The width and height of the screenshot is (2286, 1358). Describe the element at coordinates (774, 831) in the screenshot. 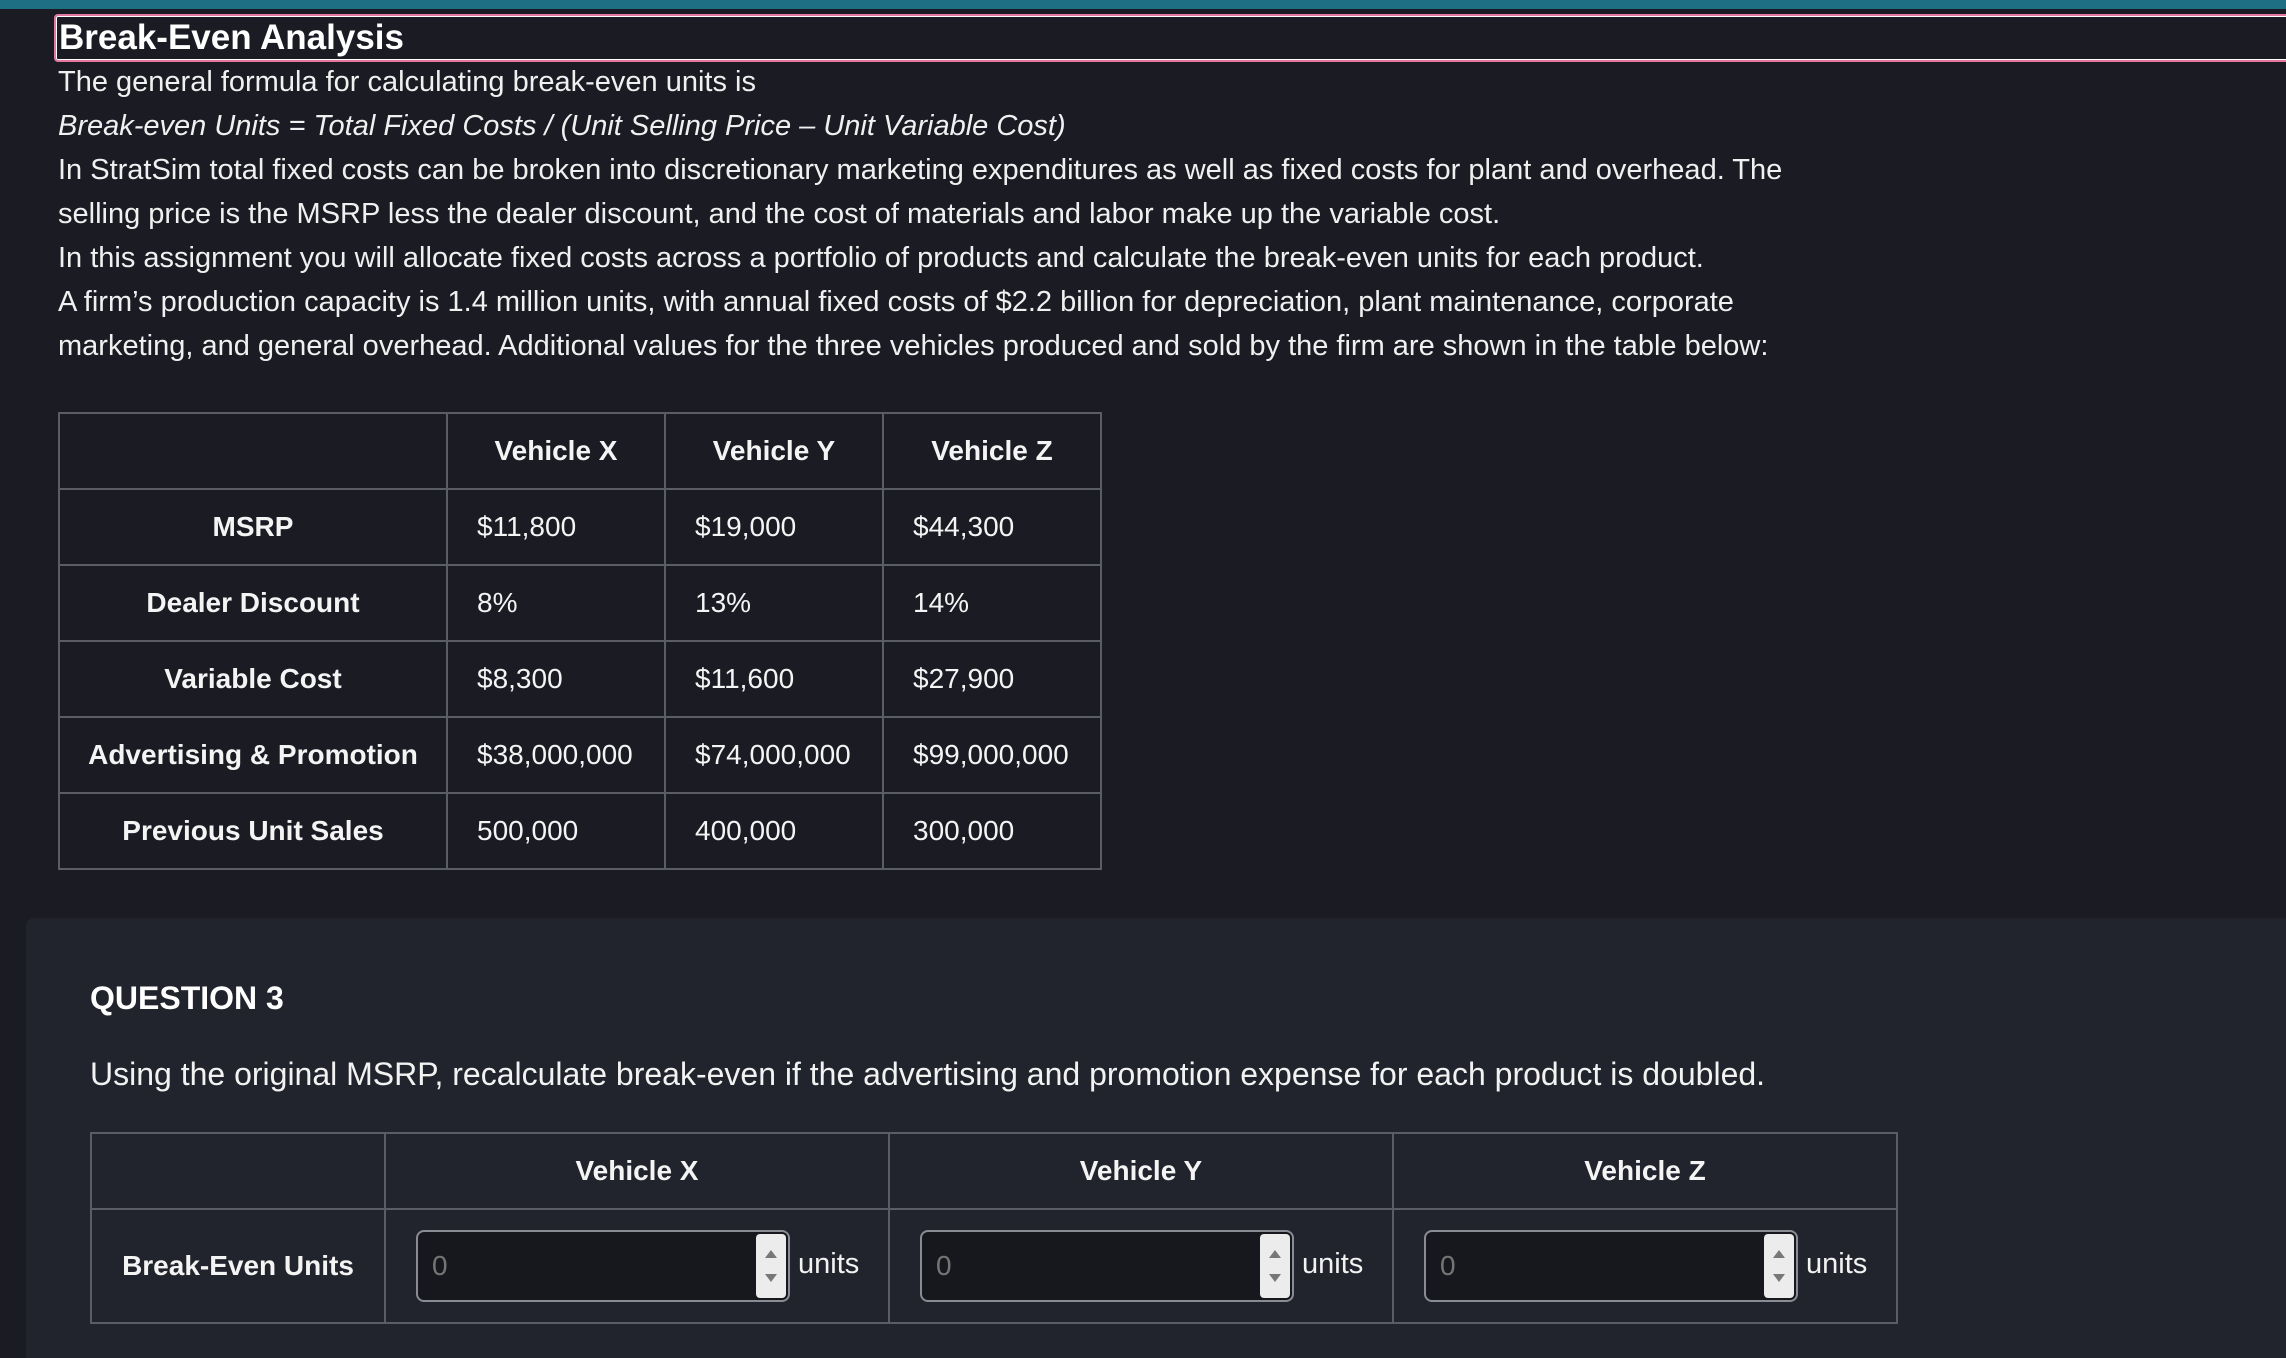

I see `table-cell: 400,000` at that location.